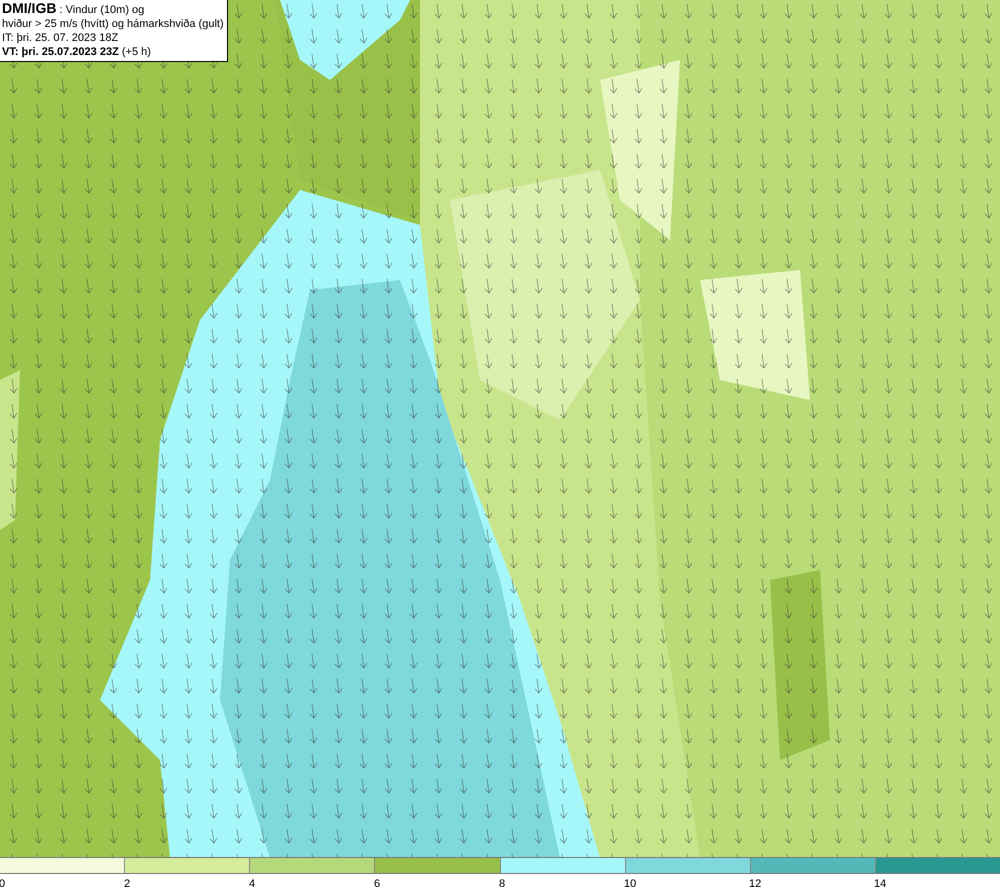  I want to click on scale-tick-label: 4, so click(252, 882).